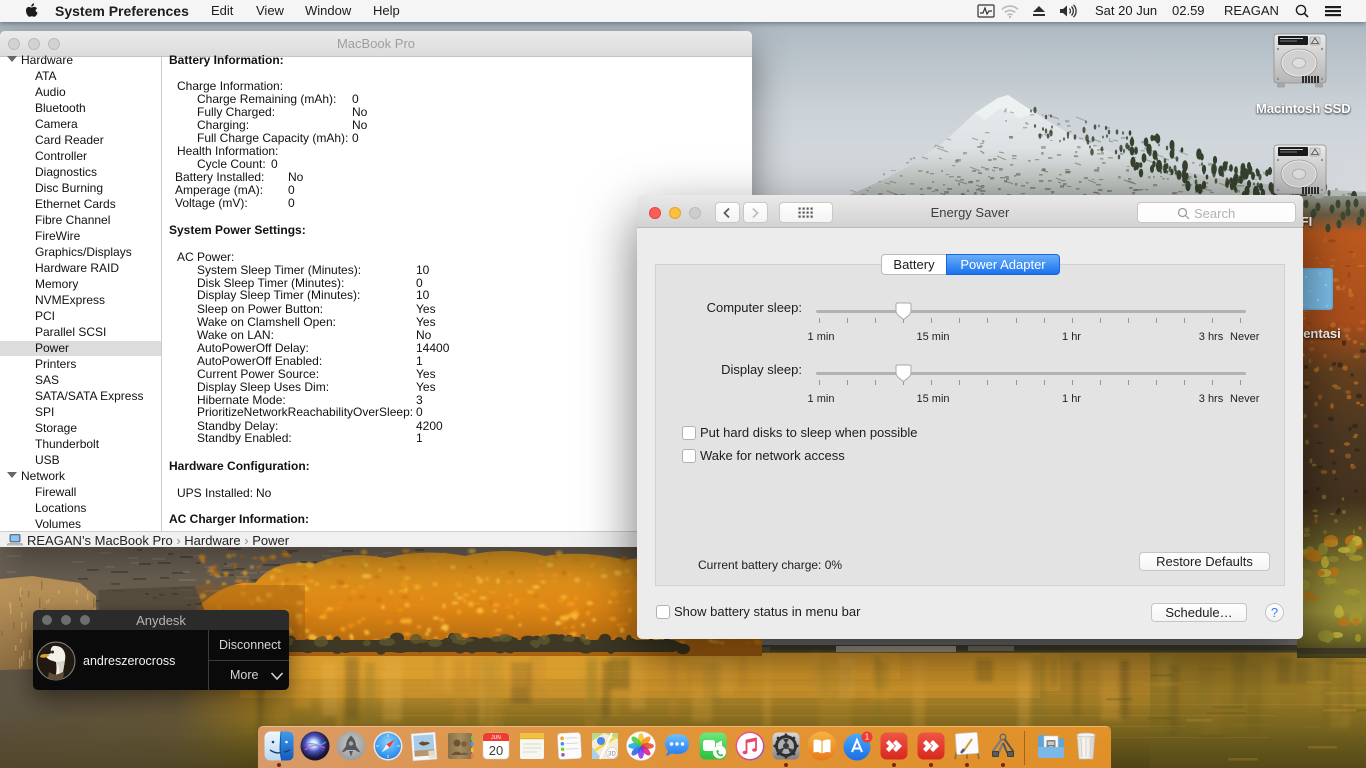 The height and width of the screenshot is (768, 1366). What do you see at coordinates (612, 755) in the screenshot?
I see `svg-text: 3D` at bounding box center [612, 755].